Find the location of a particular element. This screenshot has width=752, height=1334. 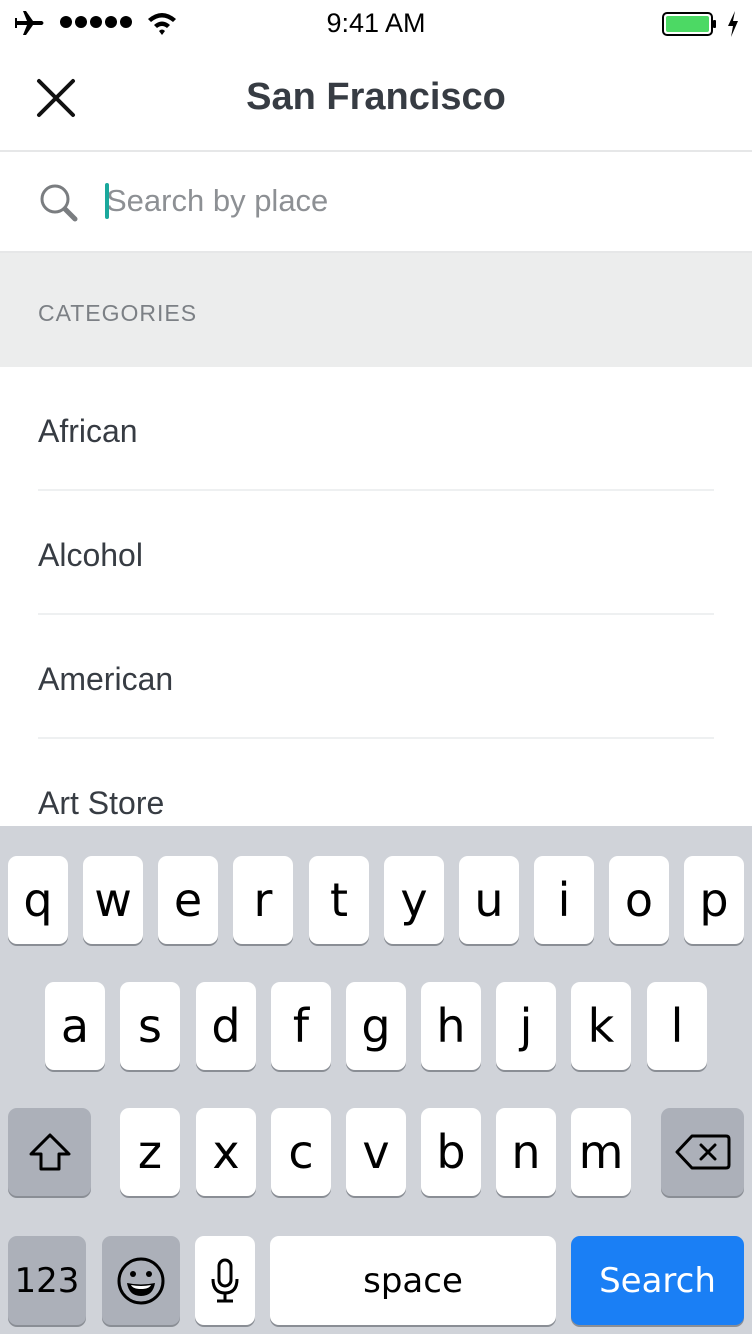

page-title: San Francisco is located at coordinates (376, 97).